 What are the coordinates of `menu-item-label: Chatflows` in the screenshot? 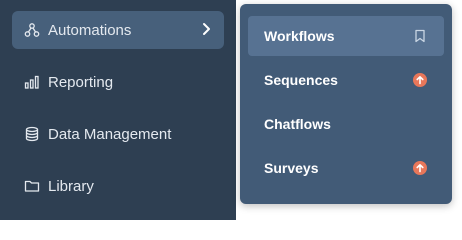 It's located at (297, 124).